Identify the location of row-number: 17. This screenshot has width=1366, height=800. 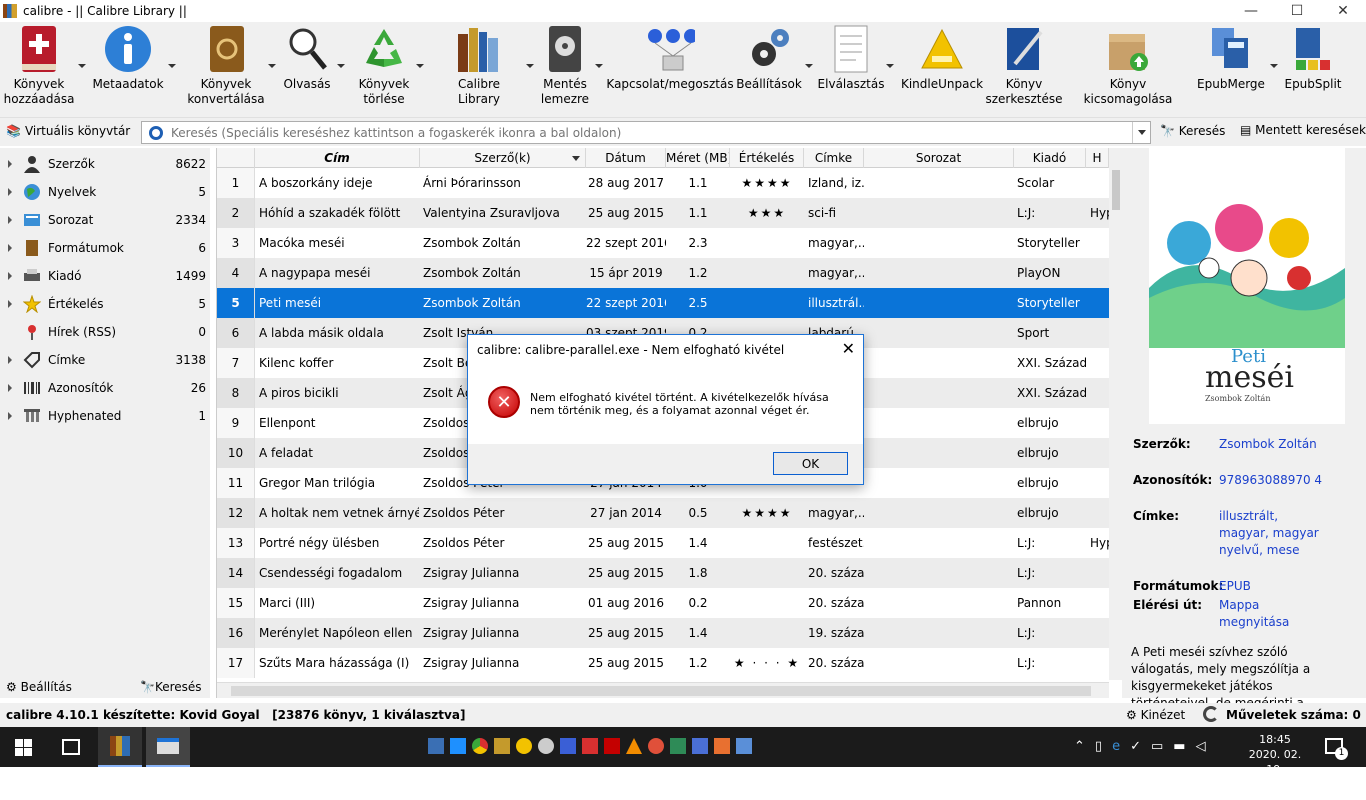
(236, 663).